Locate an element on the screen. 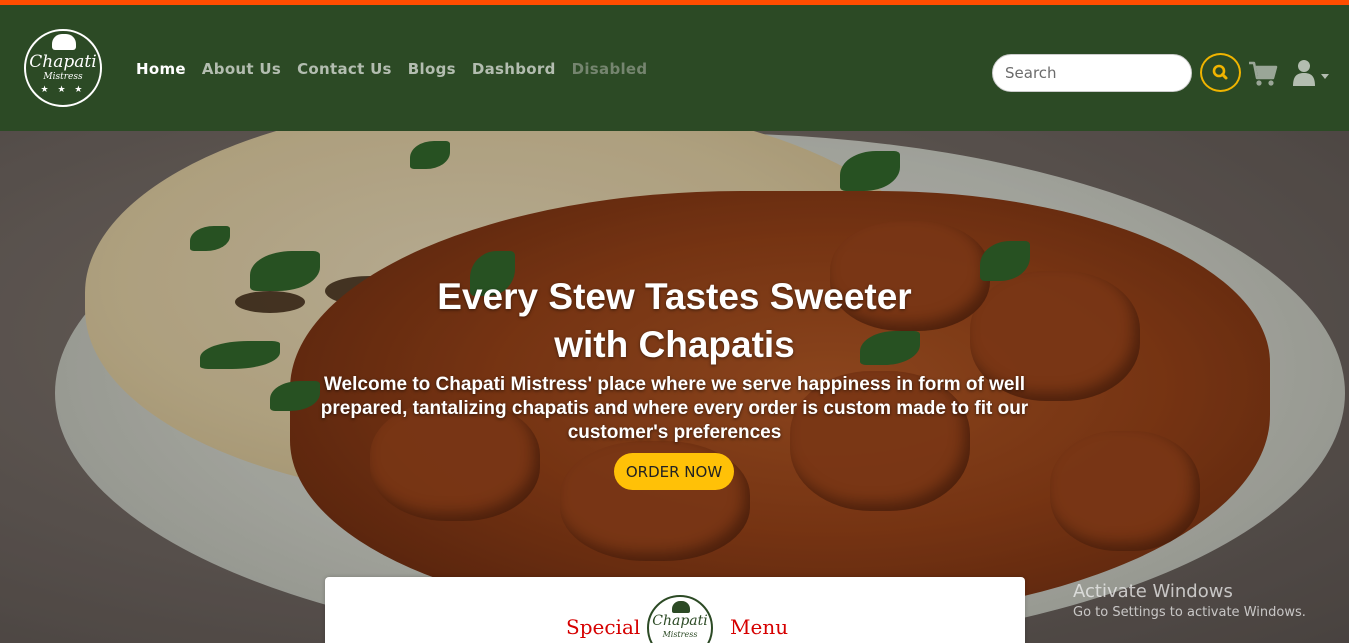 The width and height of the screenshot is (1349, 643). brand-logo: Chapati Mistress ★ ★ ★ is located at coordinates (63, 68).